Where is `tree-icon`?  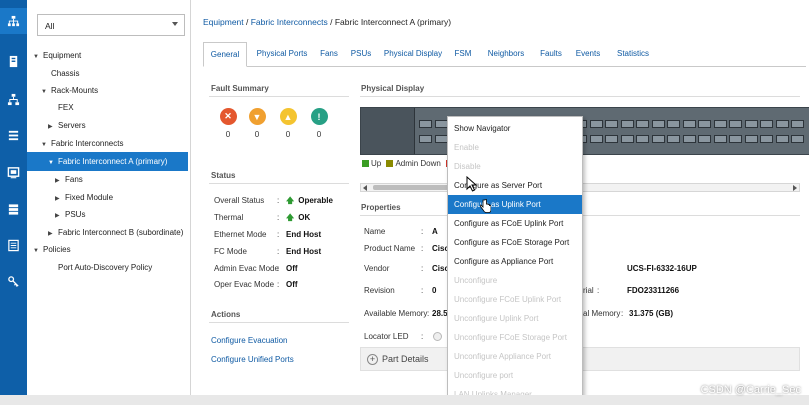
tree-icon is located at coordinates (13, 99).